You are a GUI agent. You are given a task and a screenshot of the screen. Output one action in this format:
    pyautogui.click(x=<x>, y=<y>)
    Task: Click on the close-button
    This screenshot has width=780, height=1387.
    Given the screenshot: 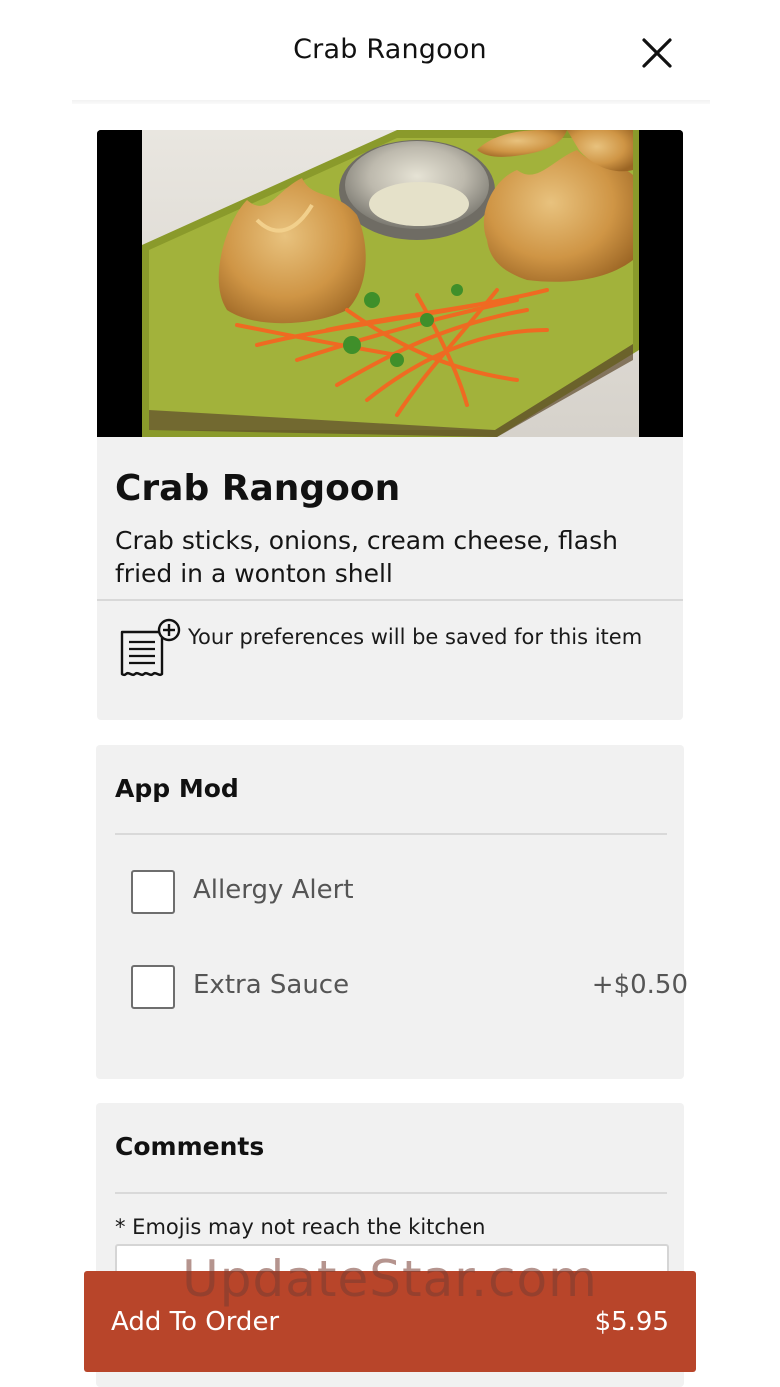 What is the action you would take?
    pyautogui.click(x=657, y=53)
    